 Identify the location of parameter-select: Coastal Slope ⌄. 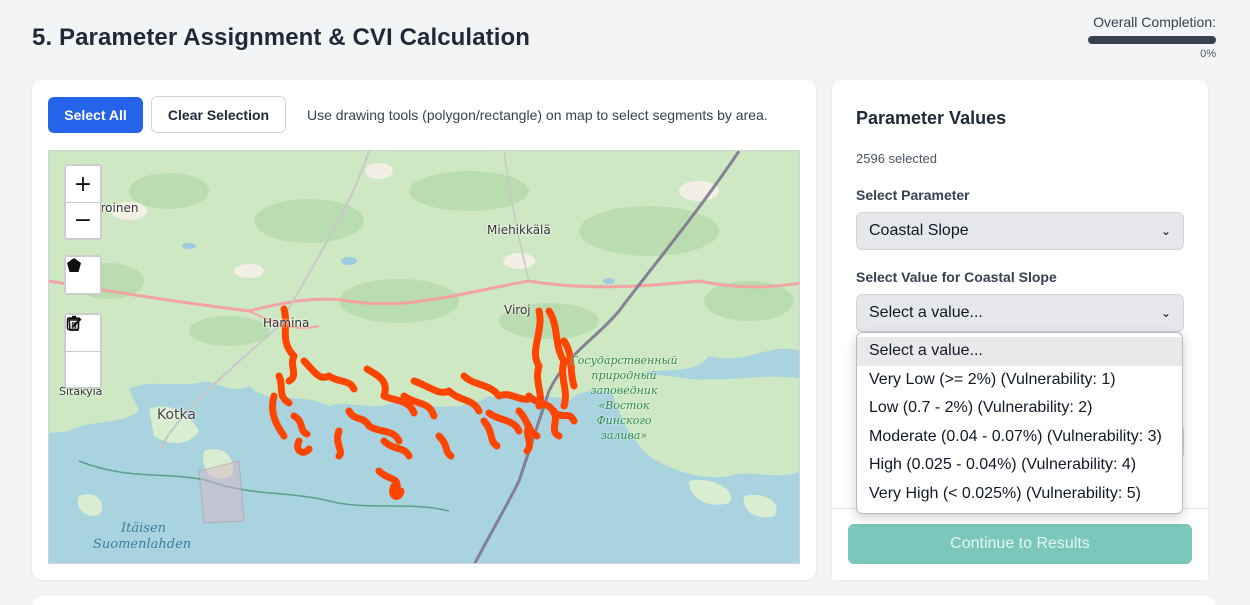
(1020, 231).